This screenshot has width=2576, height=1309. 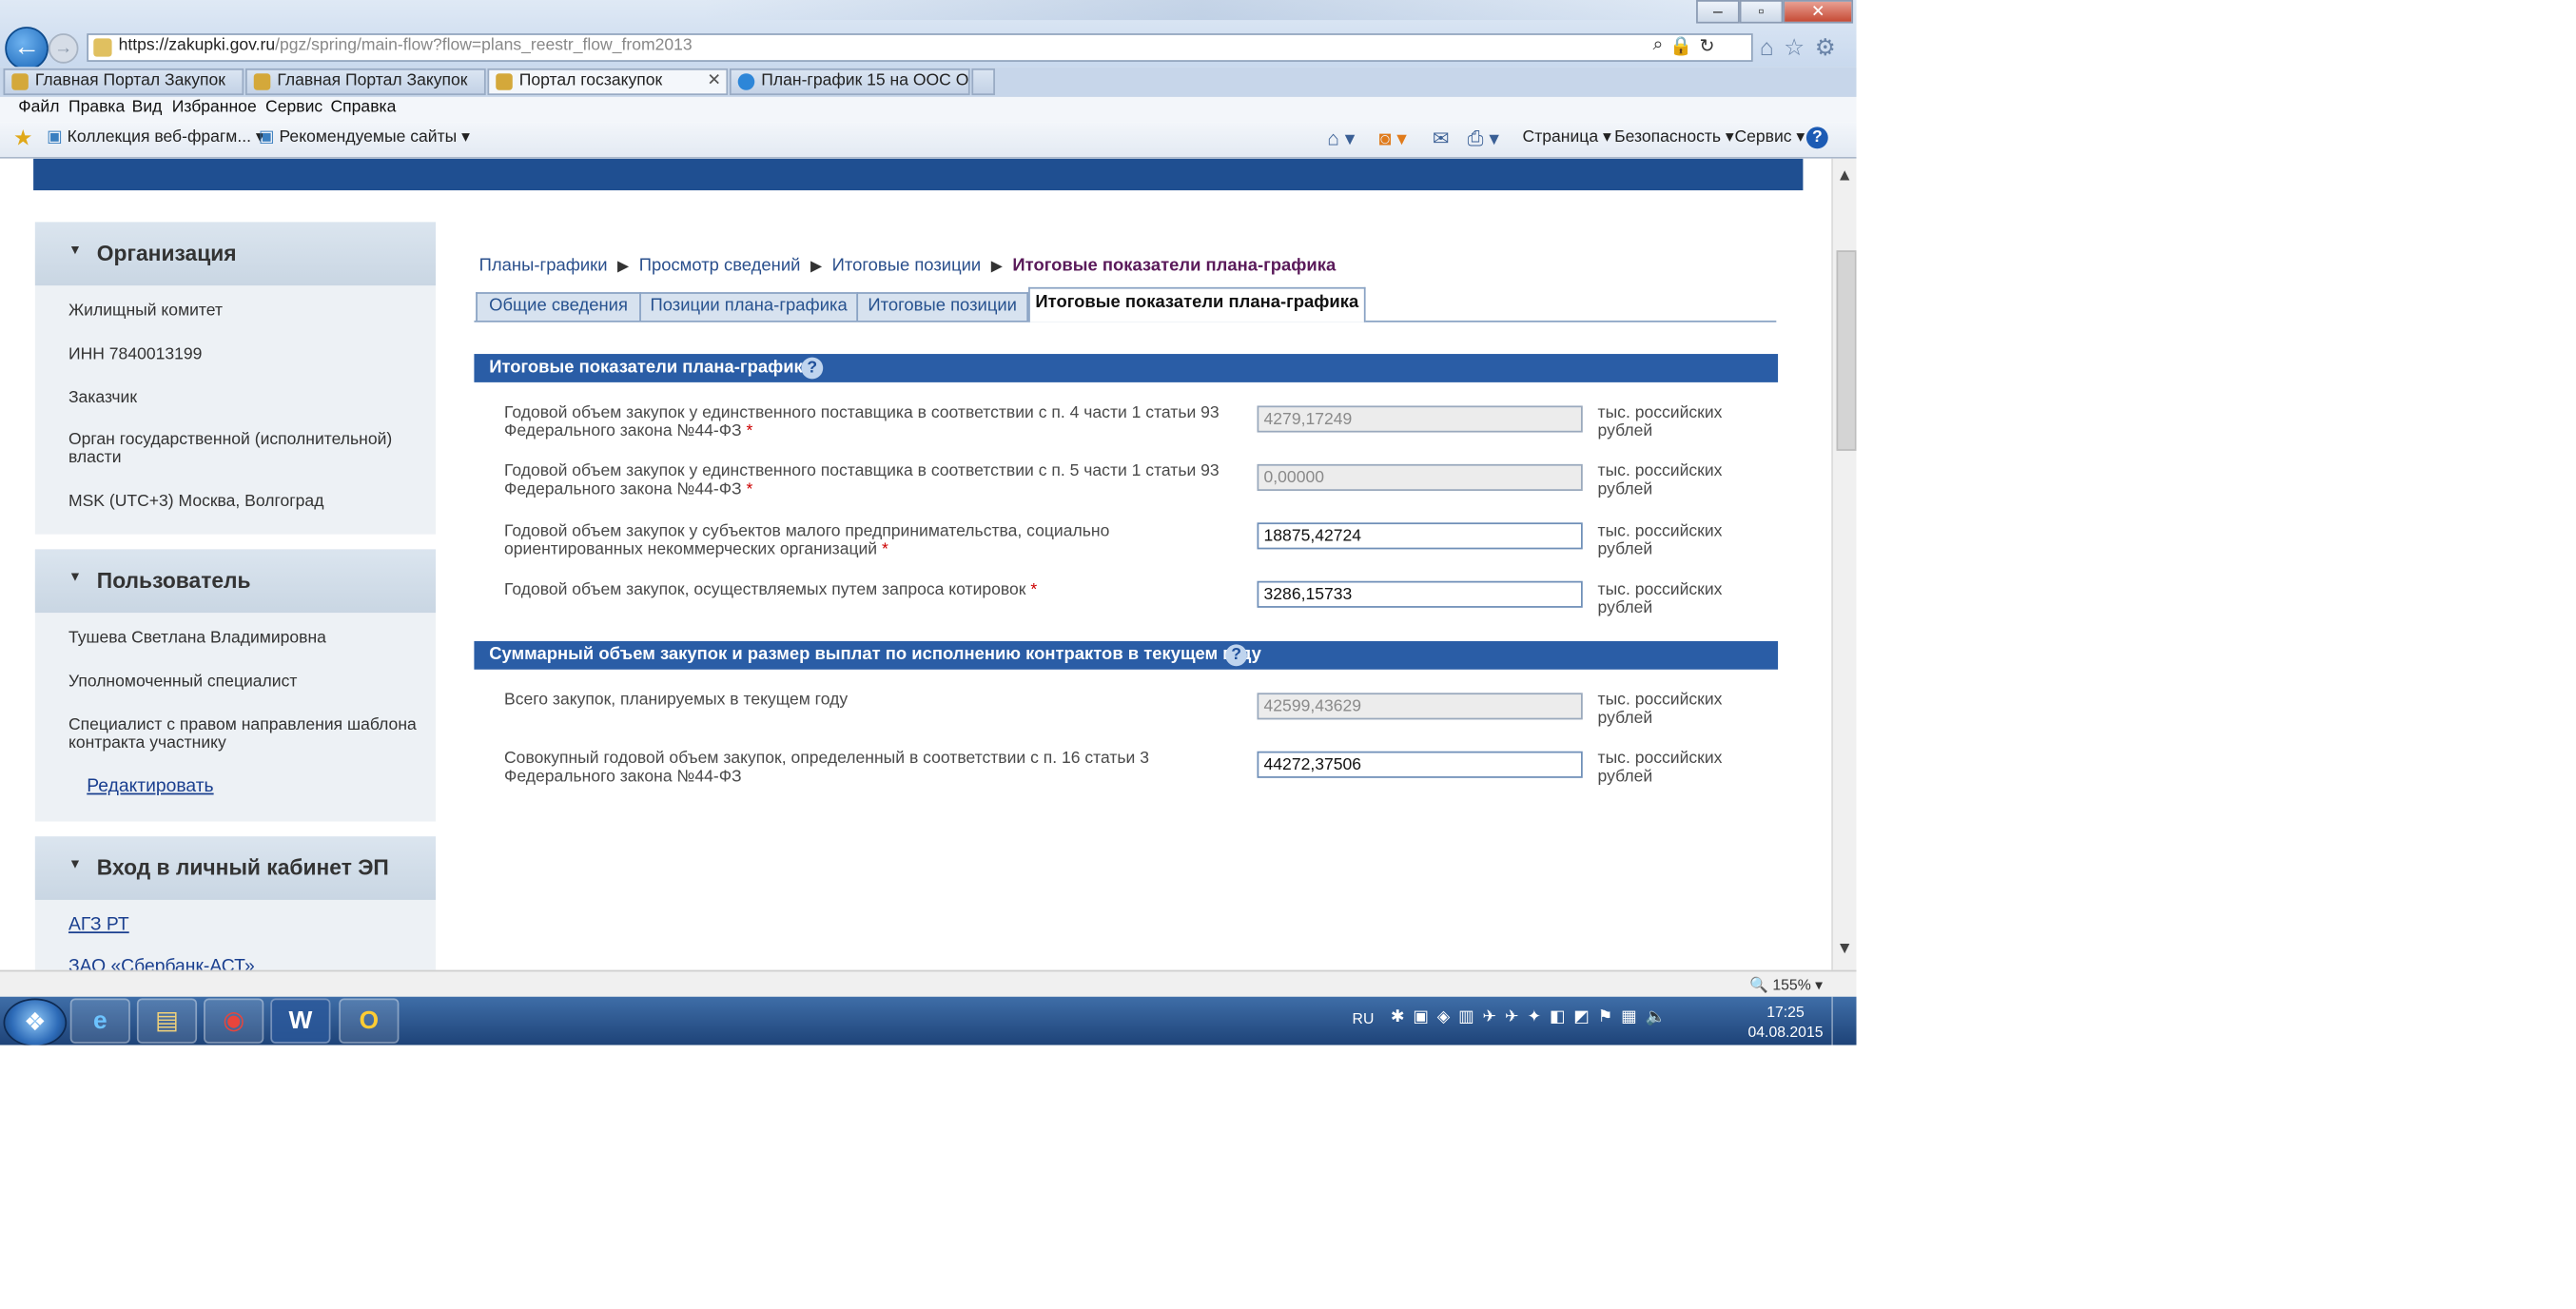 I want to click on menu-file: Файл, so click(x=38, y=108).